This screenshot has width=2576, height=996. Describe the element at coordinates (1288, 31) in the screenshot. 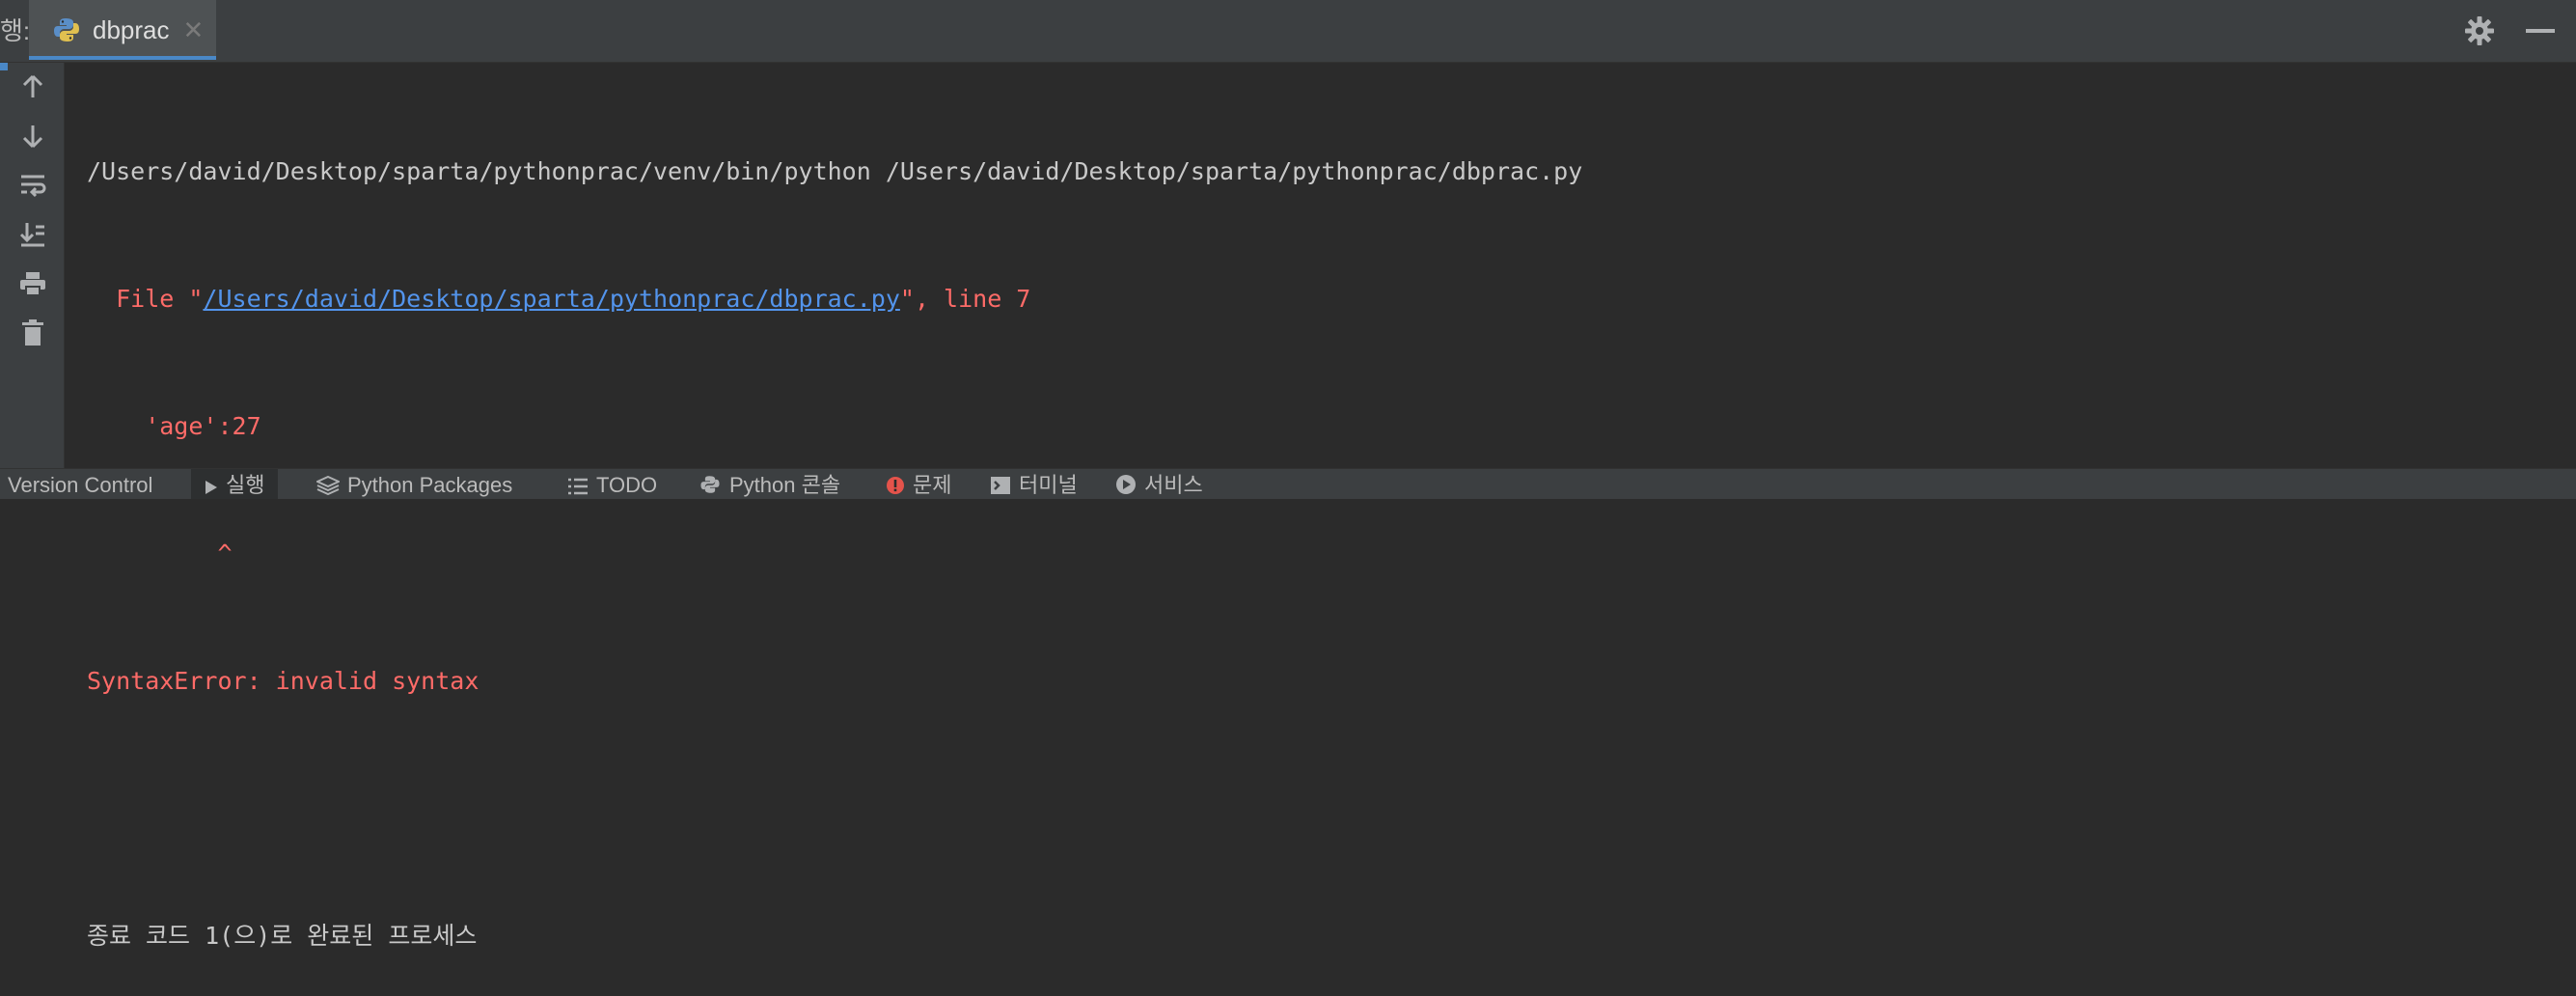

I see `run-tool-window-header: 행: dbprac ✕` at that location.